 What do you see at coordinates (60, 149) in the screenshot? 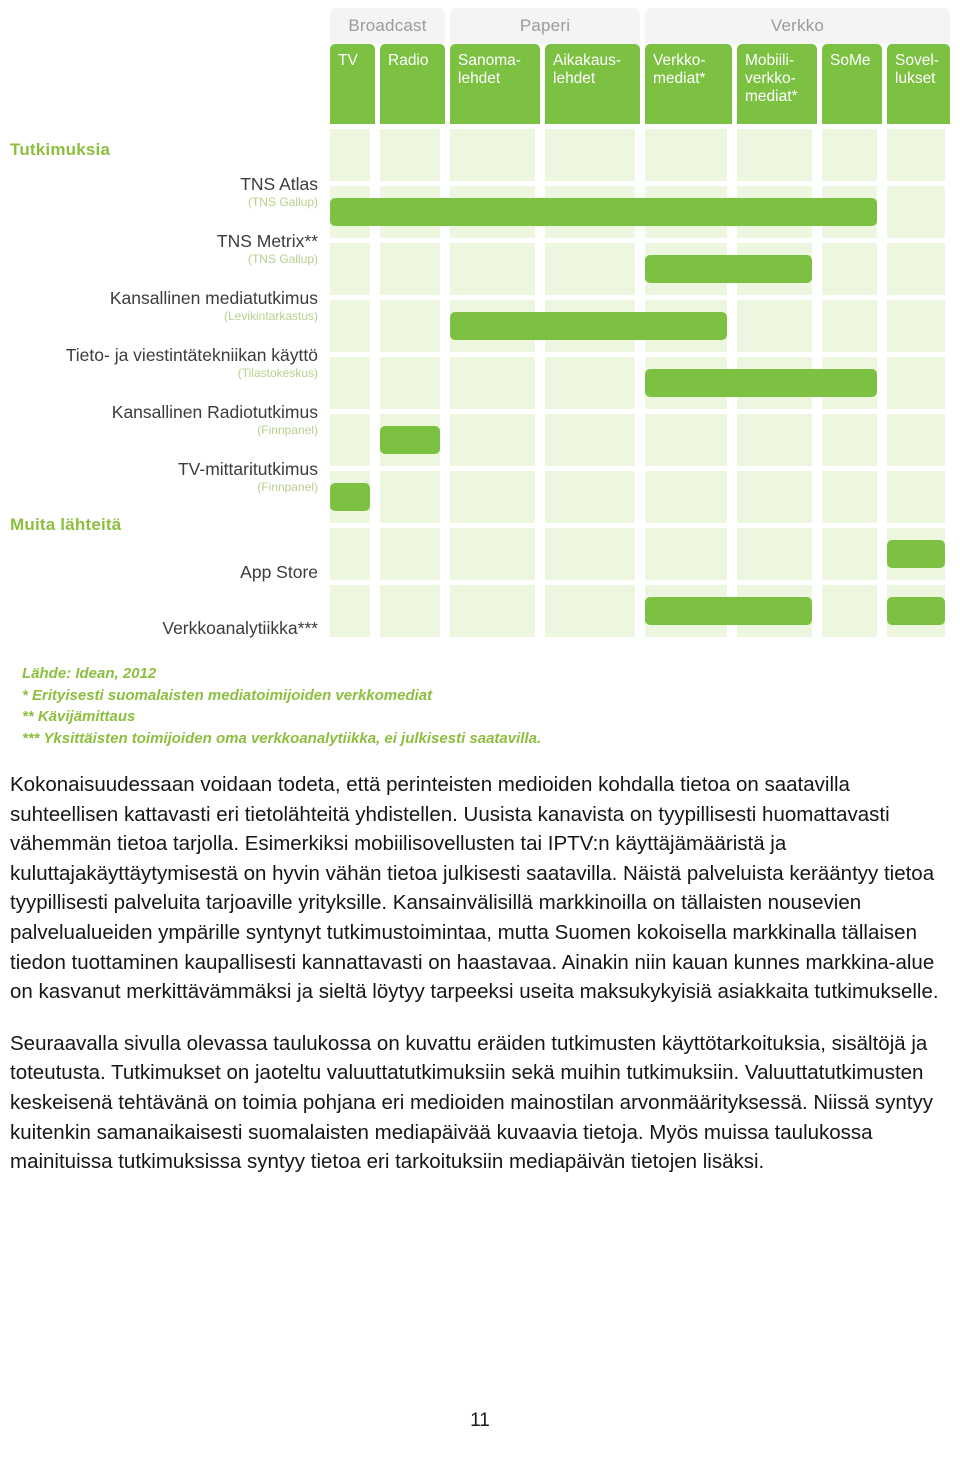
I see `section-heading-tutkimuksia: Tutkimuksia` at bounding box center [60, 149].